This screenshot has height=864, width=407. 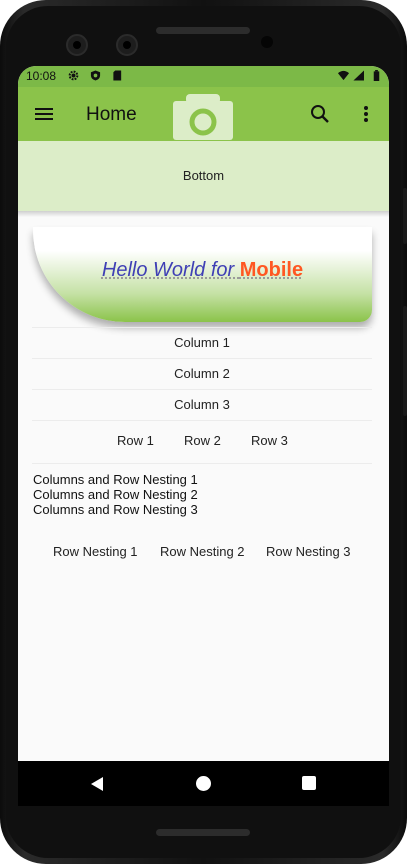 I want to click on hello-card: Hello World for Mobile, so click(x=202, y=274).